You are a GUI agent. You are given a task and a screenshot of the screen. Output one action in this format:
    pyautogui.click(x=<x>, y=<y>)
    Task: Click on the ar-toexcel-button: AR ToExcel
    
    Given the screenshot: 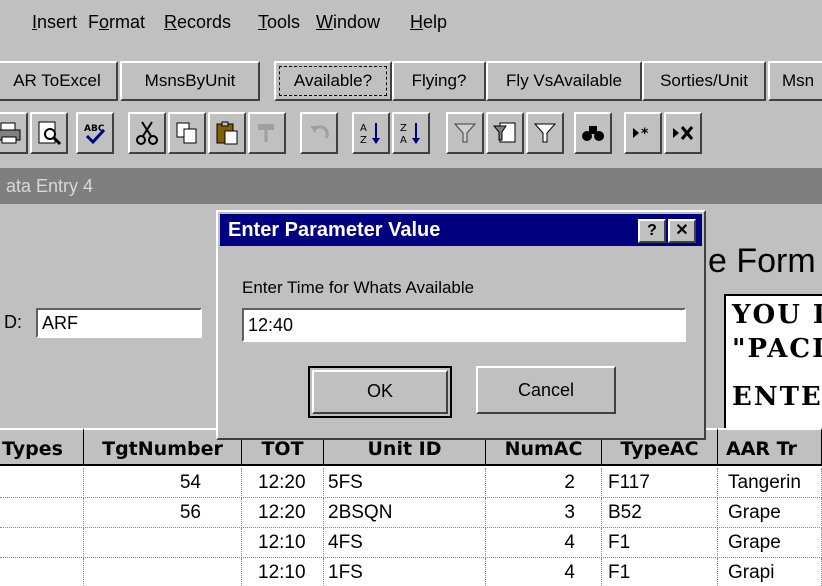 What is the action you would take?
    pyautogui.click(x=59, y=81)
    